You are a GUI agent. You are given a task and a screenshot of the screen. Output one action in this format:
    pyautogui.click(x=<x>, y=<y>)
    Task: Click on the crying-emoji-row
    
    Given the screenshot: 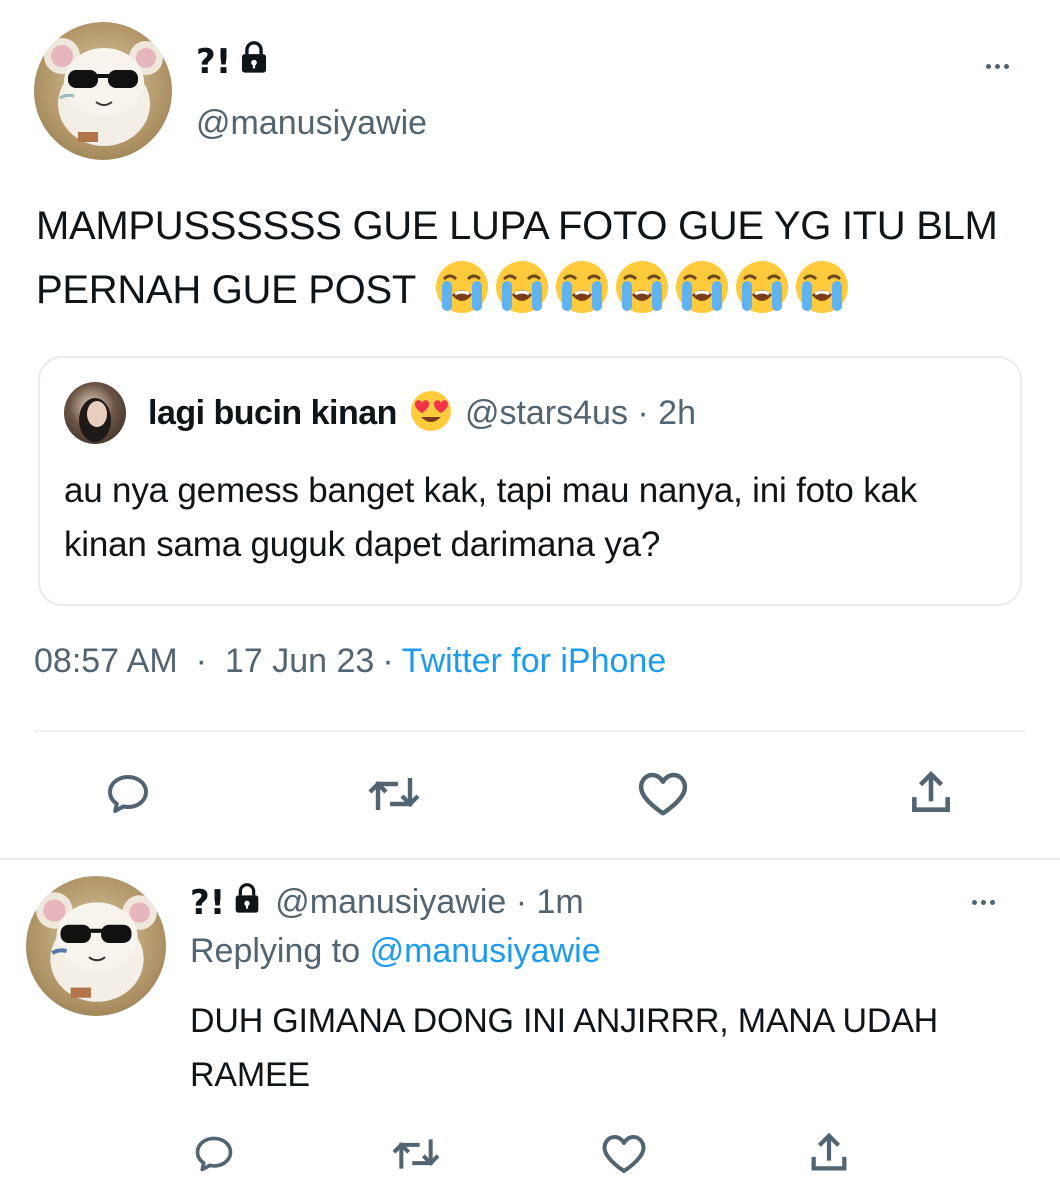 What is the action you would take?
    pyautogui.click(x=642, y=296)
    